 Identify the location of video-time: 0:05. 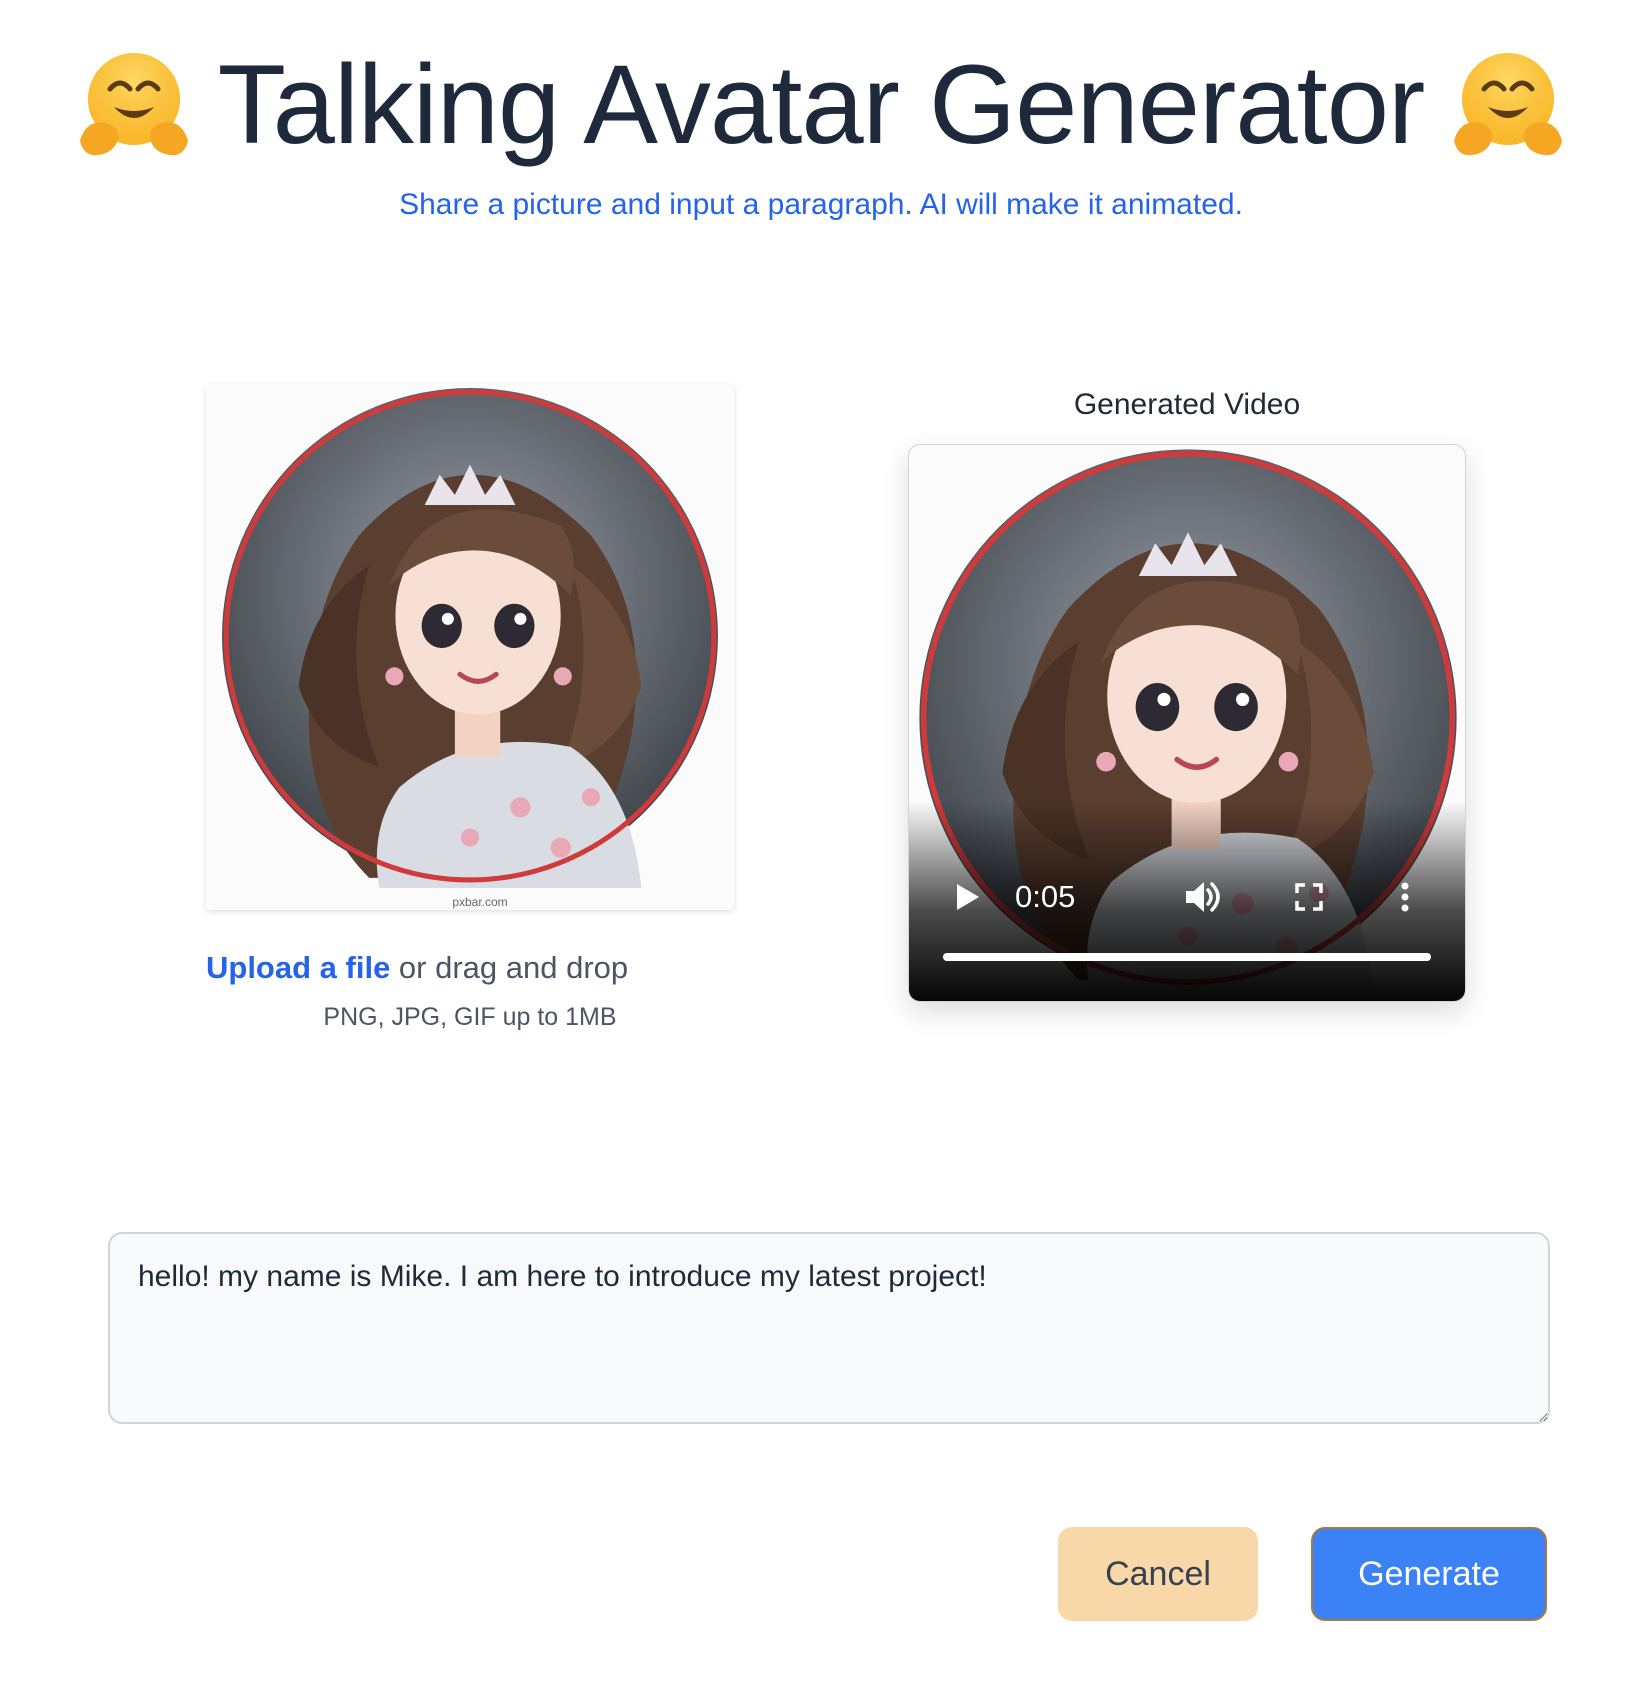
(1045, 896).